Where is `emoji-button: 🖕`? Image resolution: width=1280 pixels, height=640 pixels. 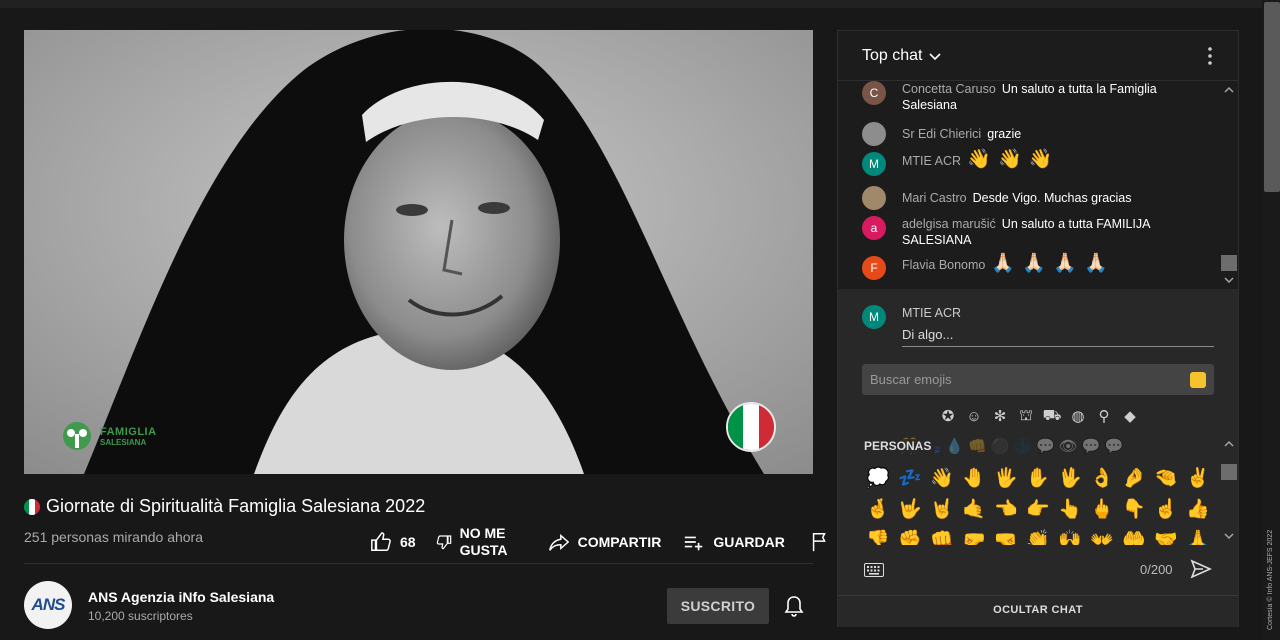 emoji-button: 🖕 is located at coordinates (1102, 509).